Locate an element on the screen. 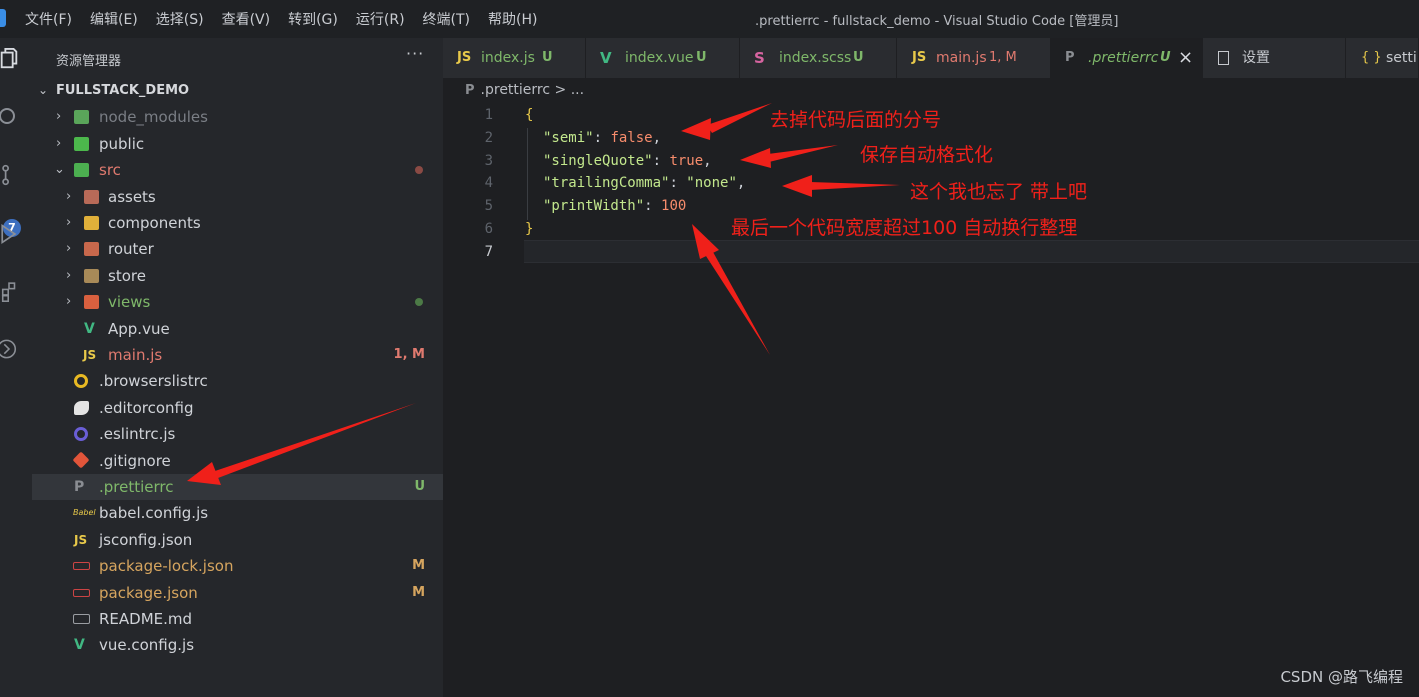  arrow-quote-head is located at coordinates (755, 158).